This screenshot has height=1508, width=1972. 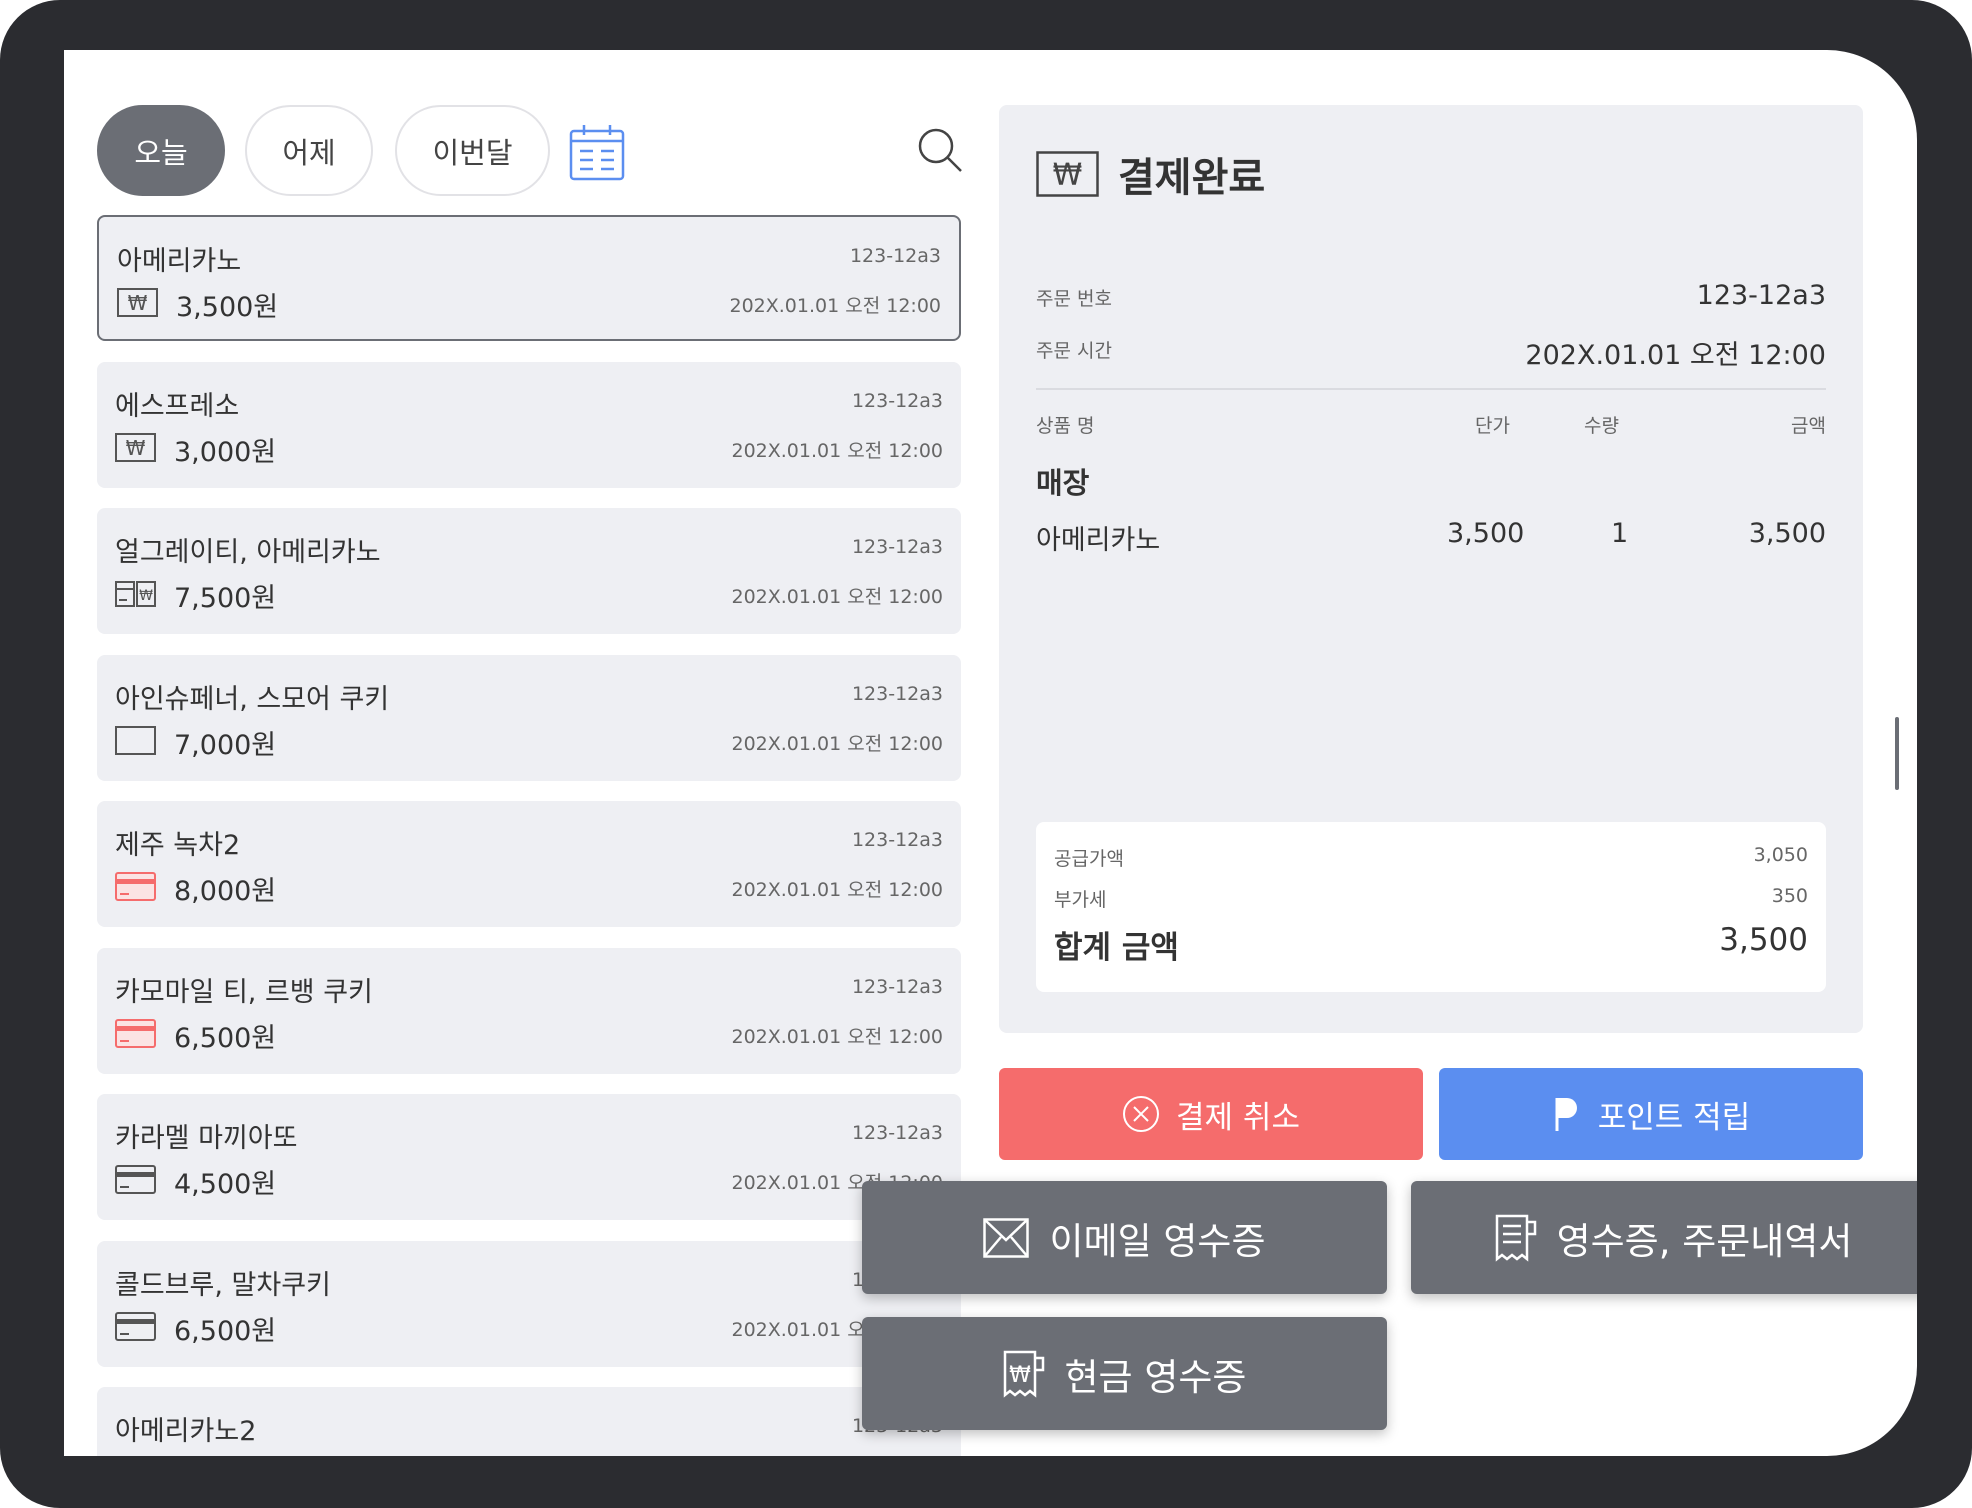 I want to click on vat-label: 부가세, so click(x=1080, y=900).